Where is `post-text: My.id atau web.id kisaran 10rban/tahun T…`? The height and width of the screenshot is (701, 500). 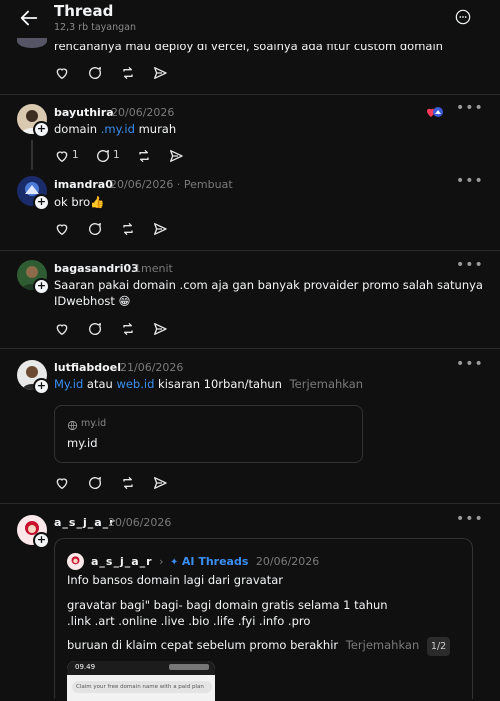 post-text: My.id atau web.id kisaran 10rban/tahun T… is located at coordinates (209, 384).